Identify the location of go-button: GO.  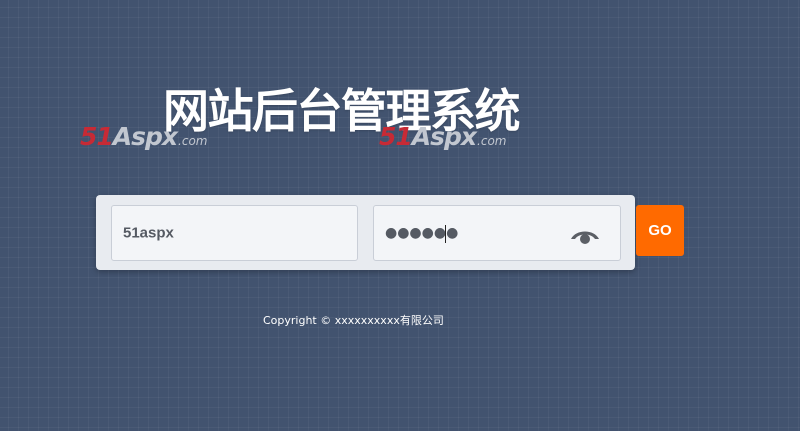
(660, 230).